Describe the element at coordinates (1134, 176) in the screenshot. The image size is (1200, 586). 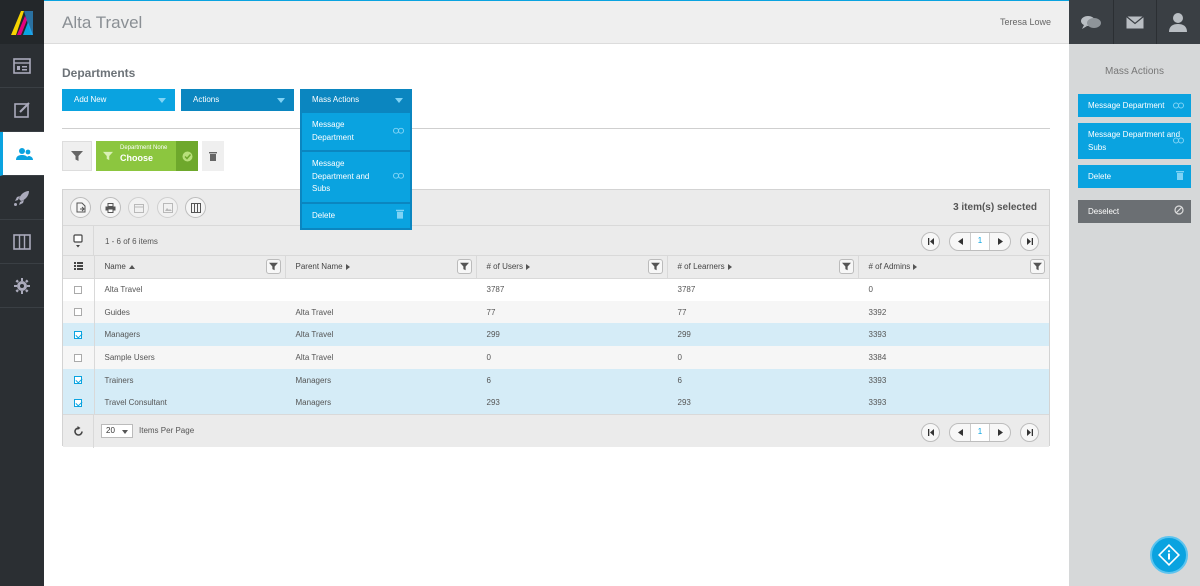
I see `delete-button: Delete` at that location.